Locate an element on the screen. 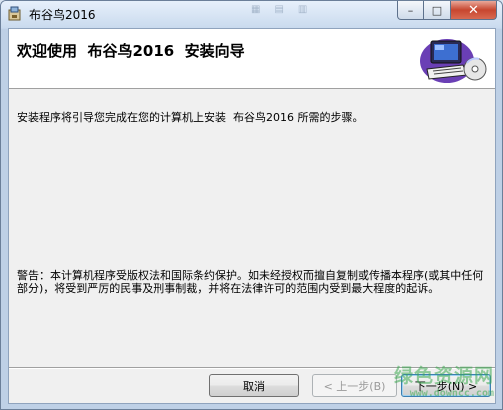 This screenshot has width=503, height=410. cancel-button: 取消 is located at coordinates (254, 385).